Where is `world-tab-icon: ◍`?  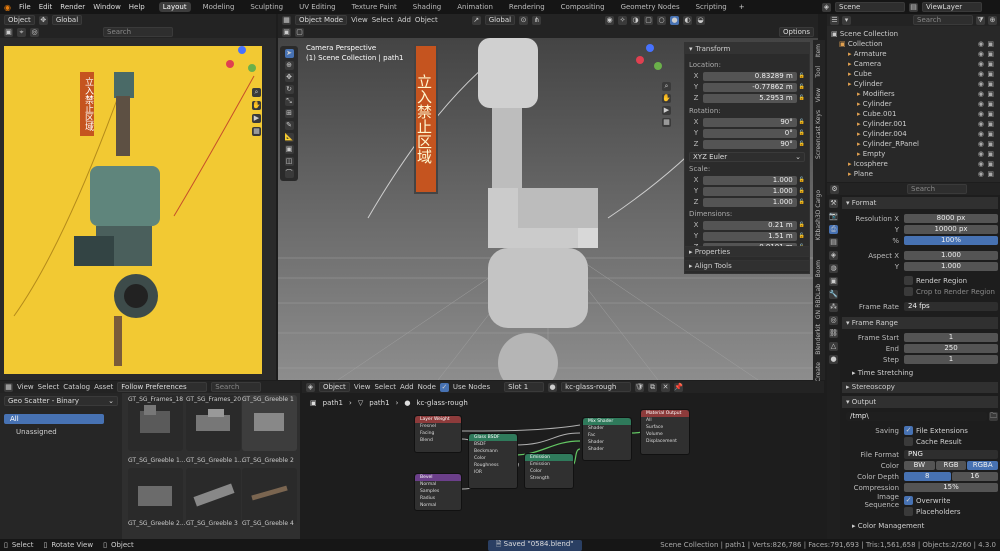 world-tab-icon: ◍ is located at coordinates (833, 268).